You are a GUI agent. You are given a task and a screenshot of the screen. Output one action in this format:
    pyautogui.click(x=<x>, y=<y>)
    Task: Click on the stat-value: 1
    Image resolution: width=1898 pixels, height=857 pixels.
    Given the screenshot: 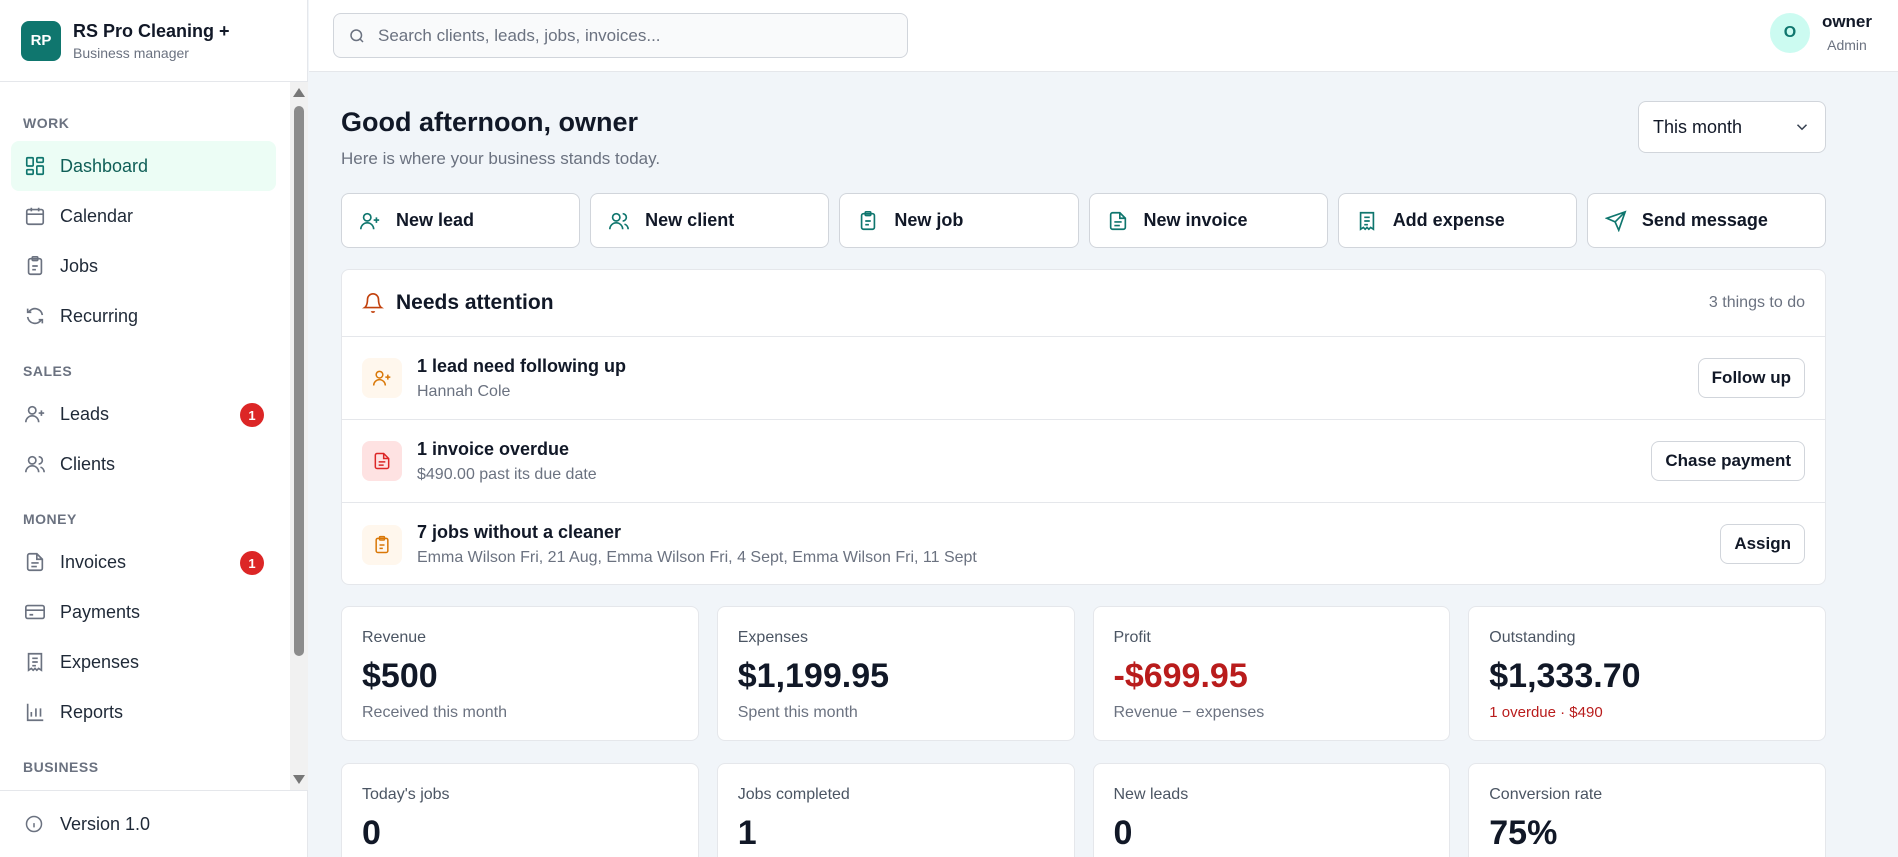 What is the action you would take?
    pyautogui.click(x=747, y=833)
    